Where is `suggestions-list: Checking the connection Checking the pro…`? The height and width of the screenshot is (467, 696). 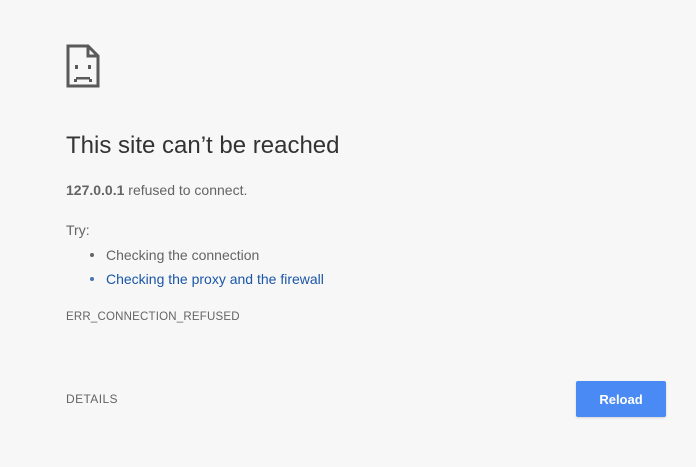 suggestions-list: Checking the connection Checking the pro… is located at coordinates (195, 269).